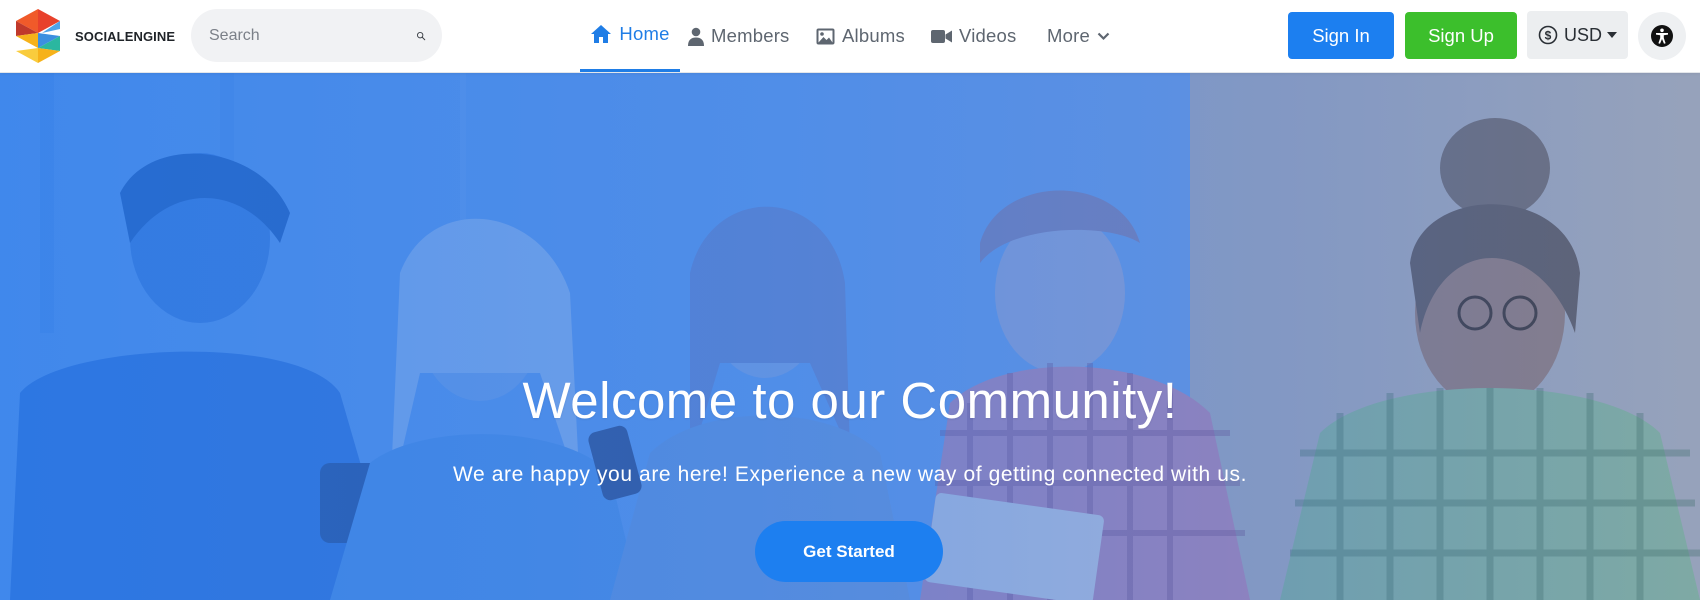 The height and width of the screenshot is (600, 1700). Describe the element at coordinates (1582, 34) in the screenshot. I see `currency-label: USD` at that location.